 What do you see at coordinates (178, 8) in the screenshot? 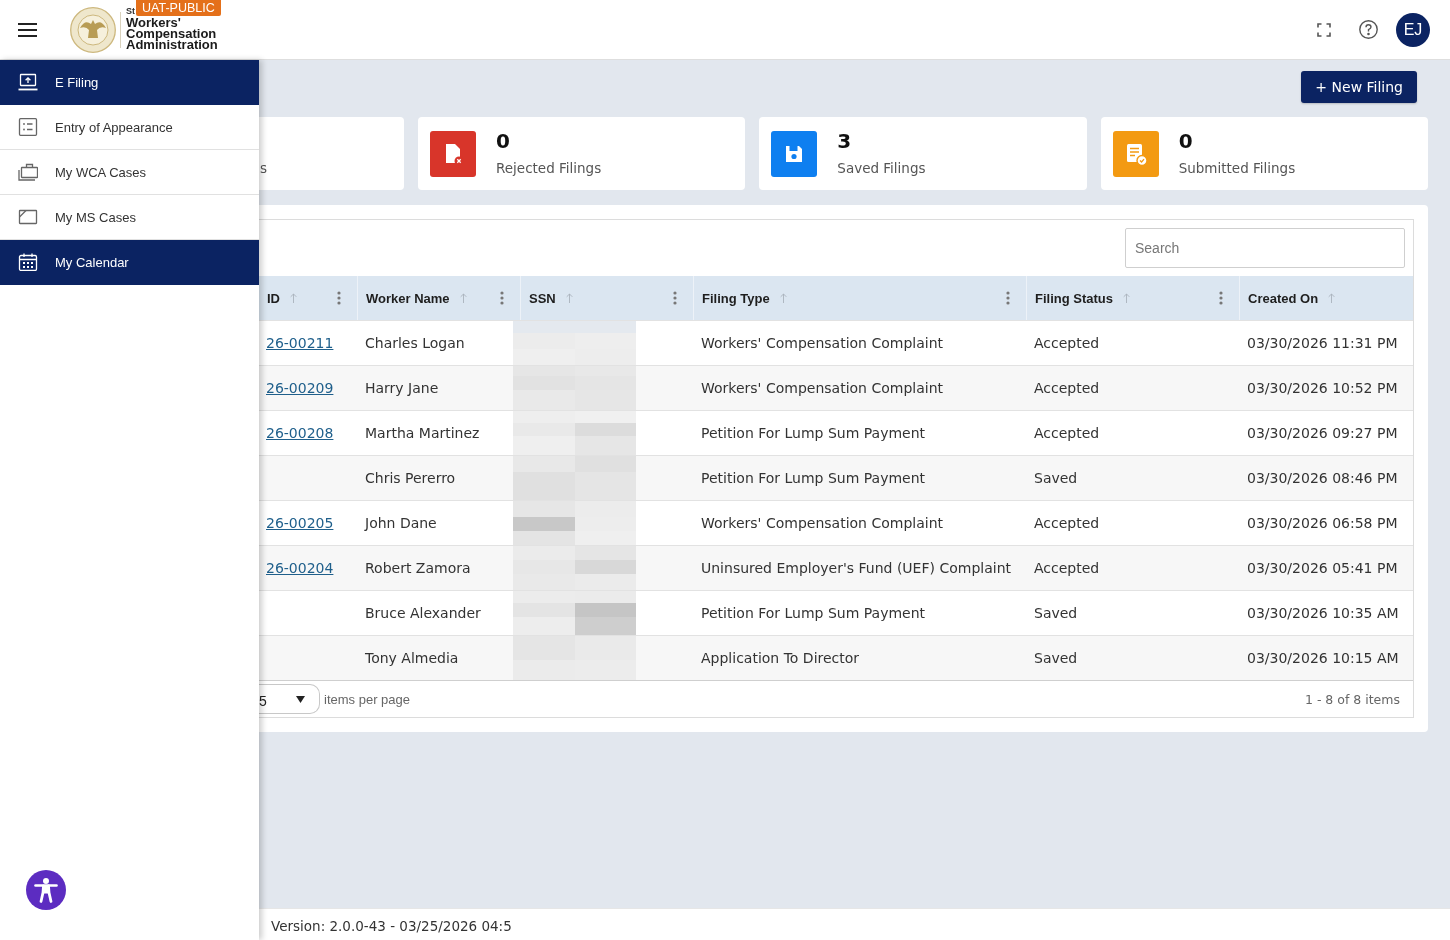
I see `environment-badge: UAT-PUBLIC` at bounding box center [178, 8].